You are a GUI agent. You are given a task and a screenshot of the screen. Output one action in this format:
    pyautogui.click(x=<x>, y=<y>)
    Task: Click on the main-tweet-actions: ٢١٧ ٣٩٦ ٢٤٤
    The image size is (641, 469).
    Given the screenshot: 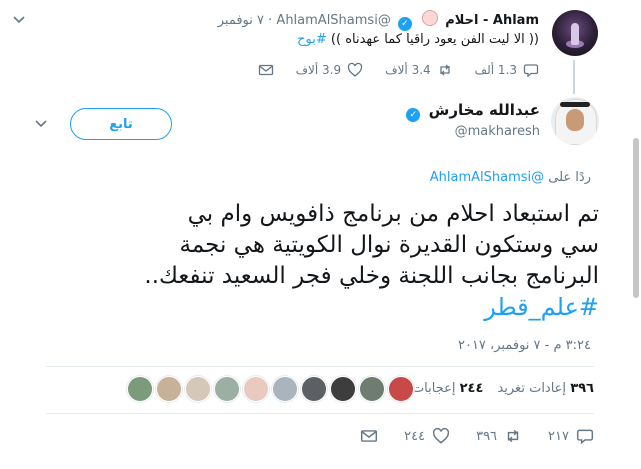 What is the action you would take?
    pyautogui.click(x=464, y=436)
    